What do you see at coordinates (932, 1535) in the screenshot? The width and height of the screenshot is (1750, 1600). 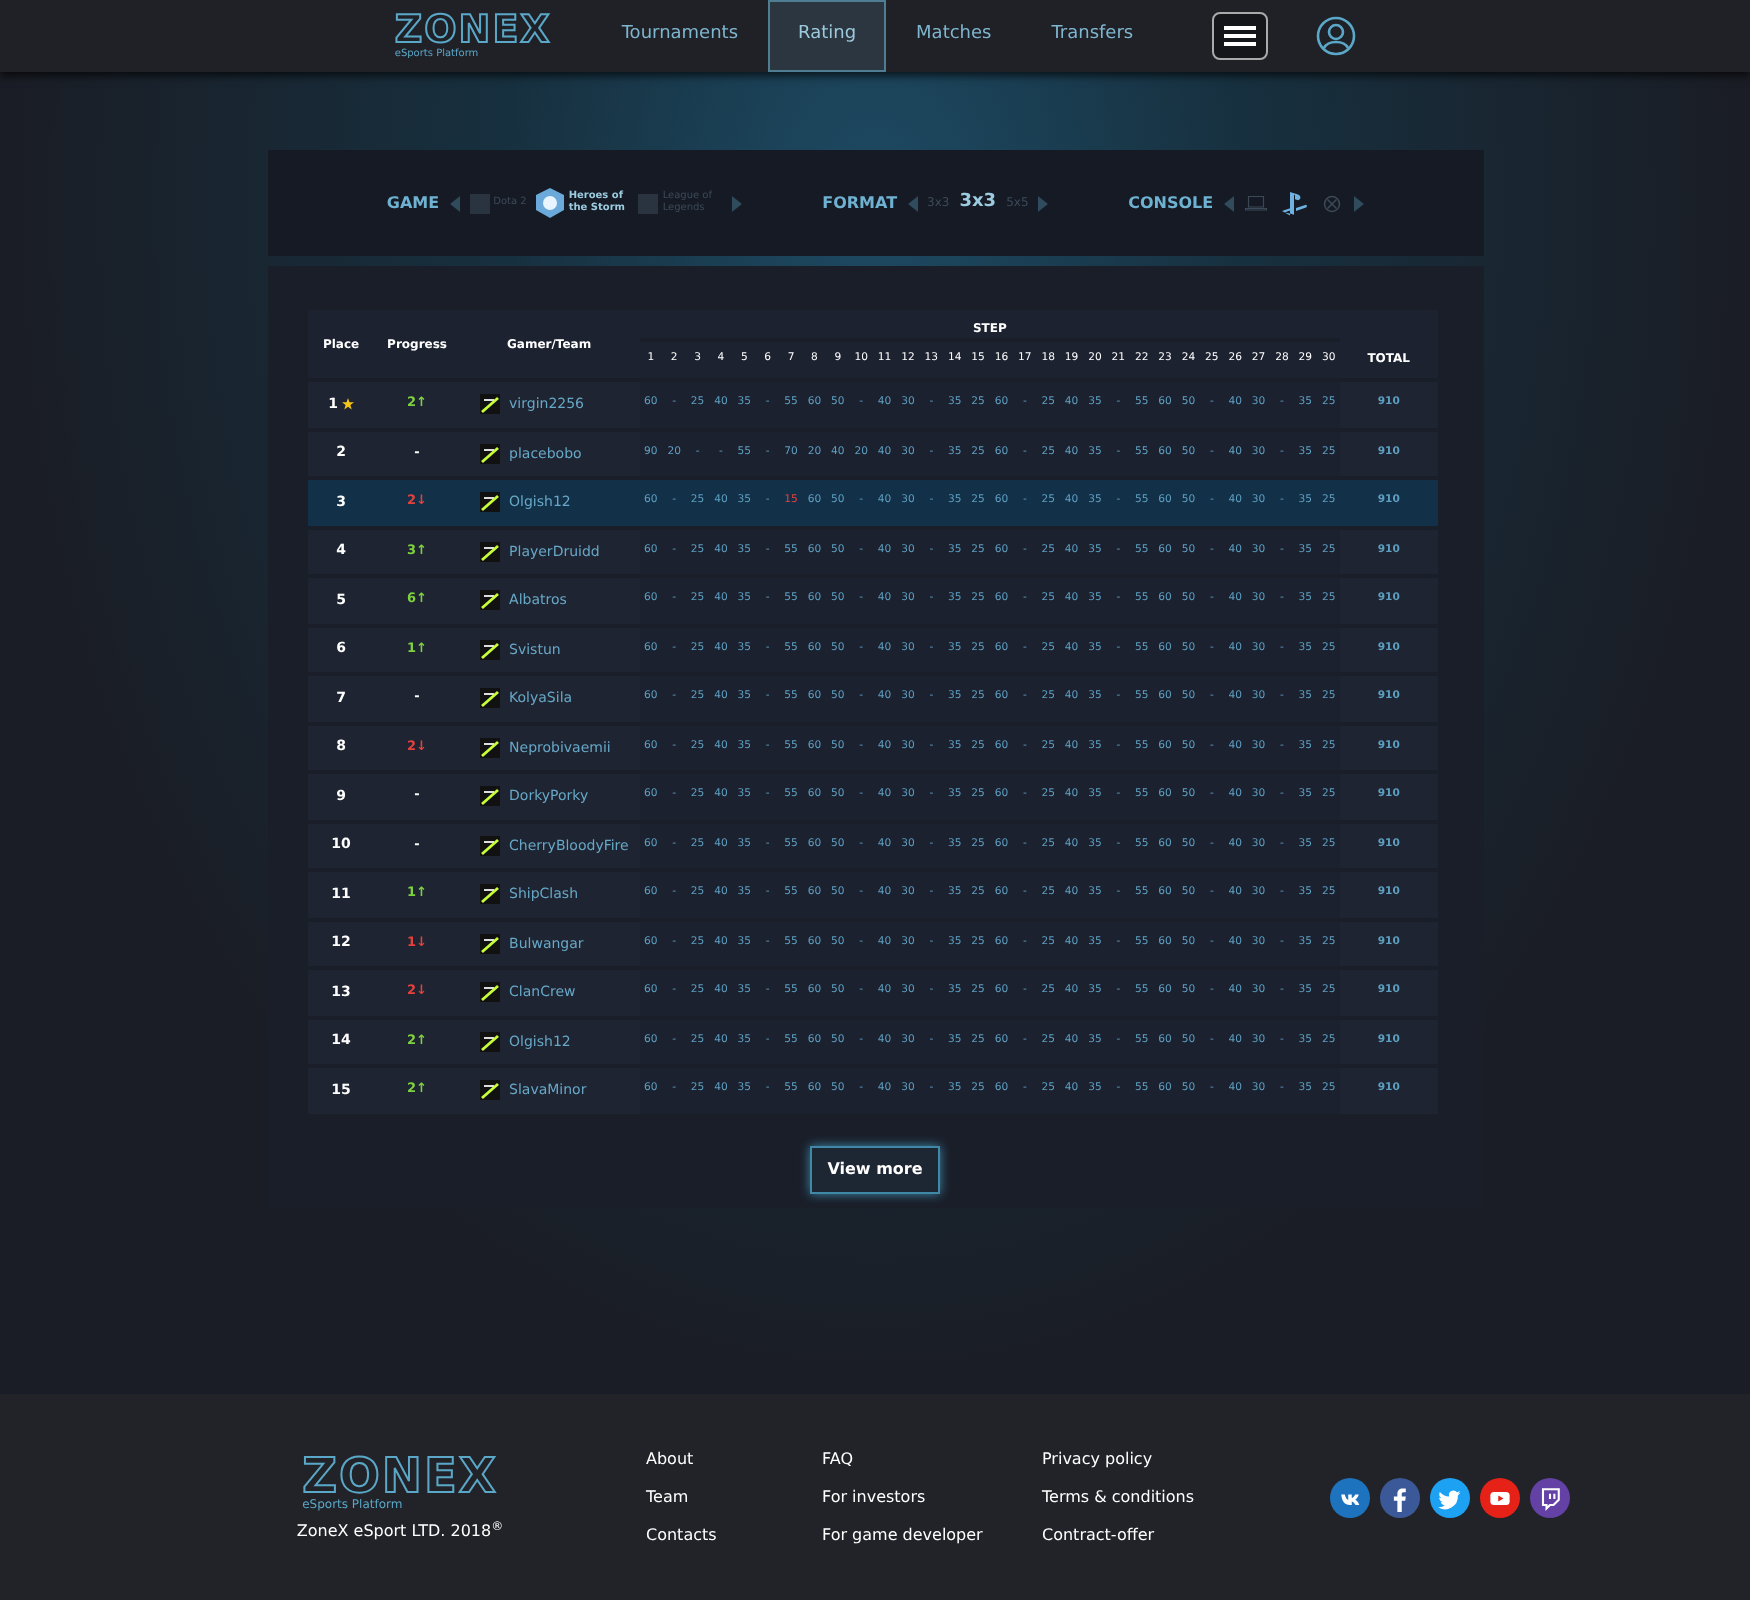 I see `footer-link: For game developer` at bounding box center [932, 1535].